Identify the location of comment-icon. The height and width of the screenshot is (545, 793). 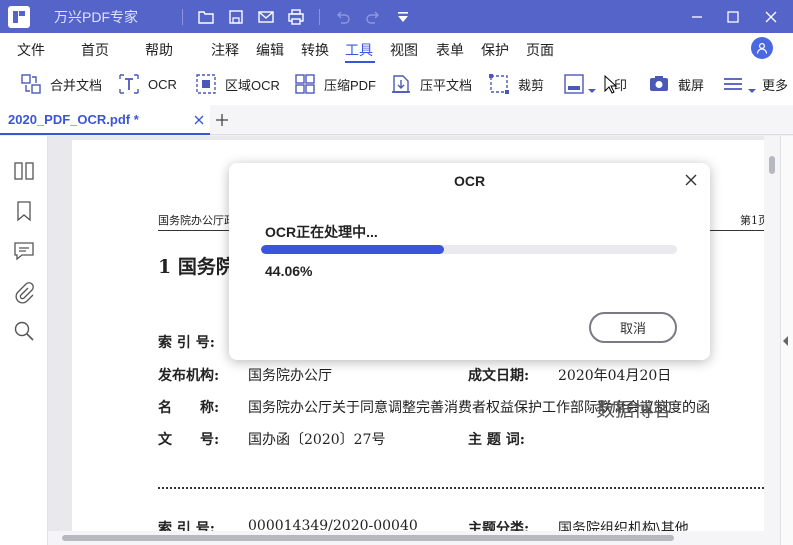
(24, 251).